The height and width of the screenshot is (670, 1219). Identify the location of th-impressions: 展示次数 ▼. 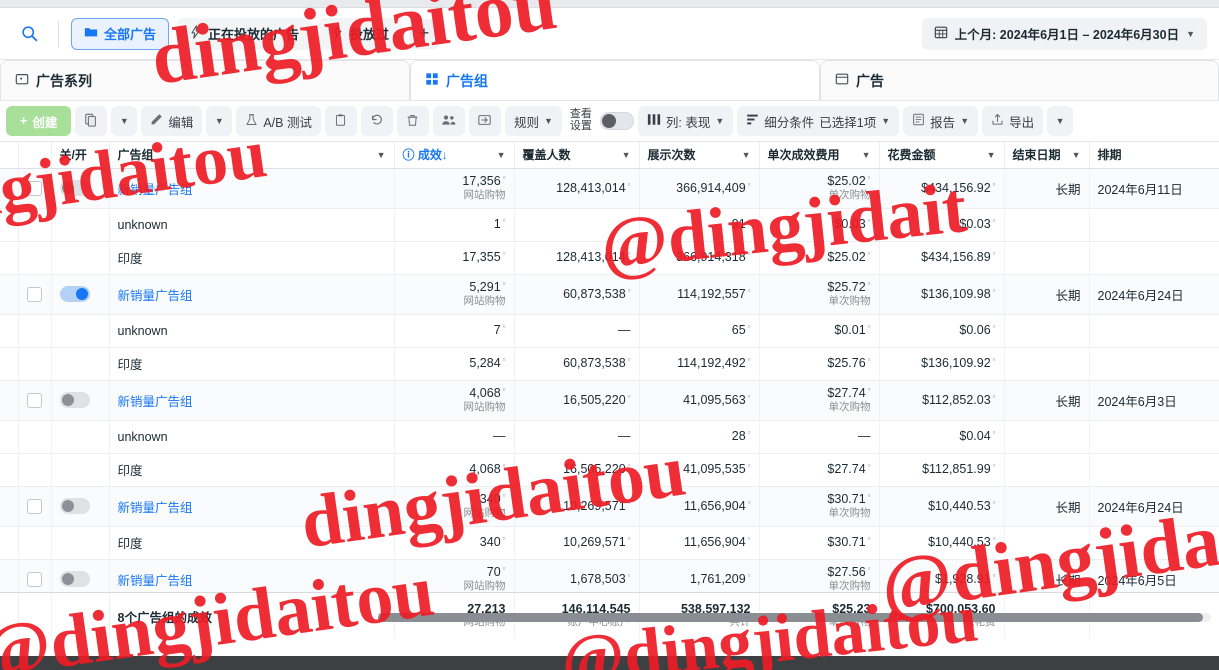
(699, 155).